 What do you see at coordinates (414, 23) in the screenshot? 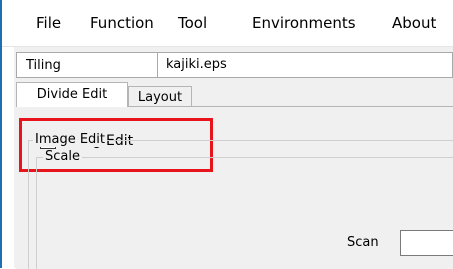
I see `menu-about: About` at bounding box center [414, 23].